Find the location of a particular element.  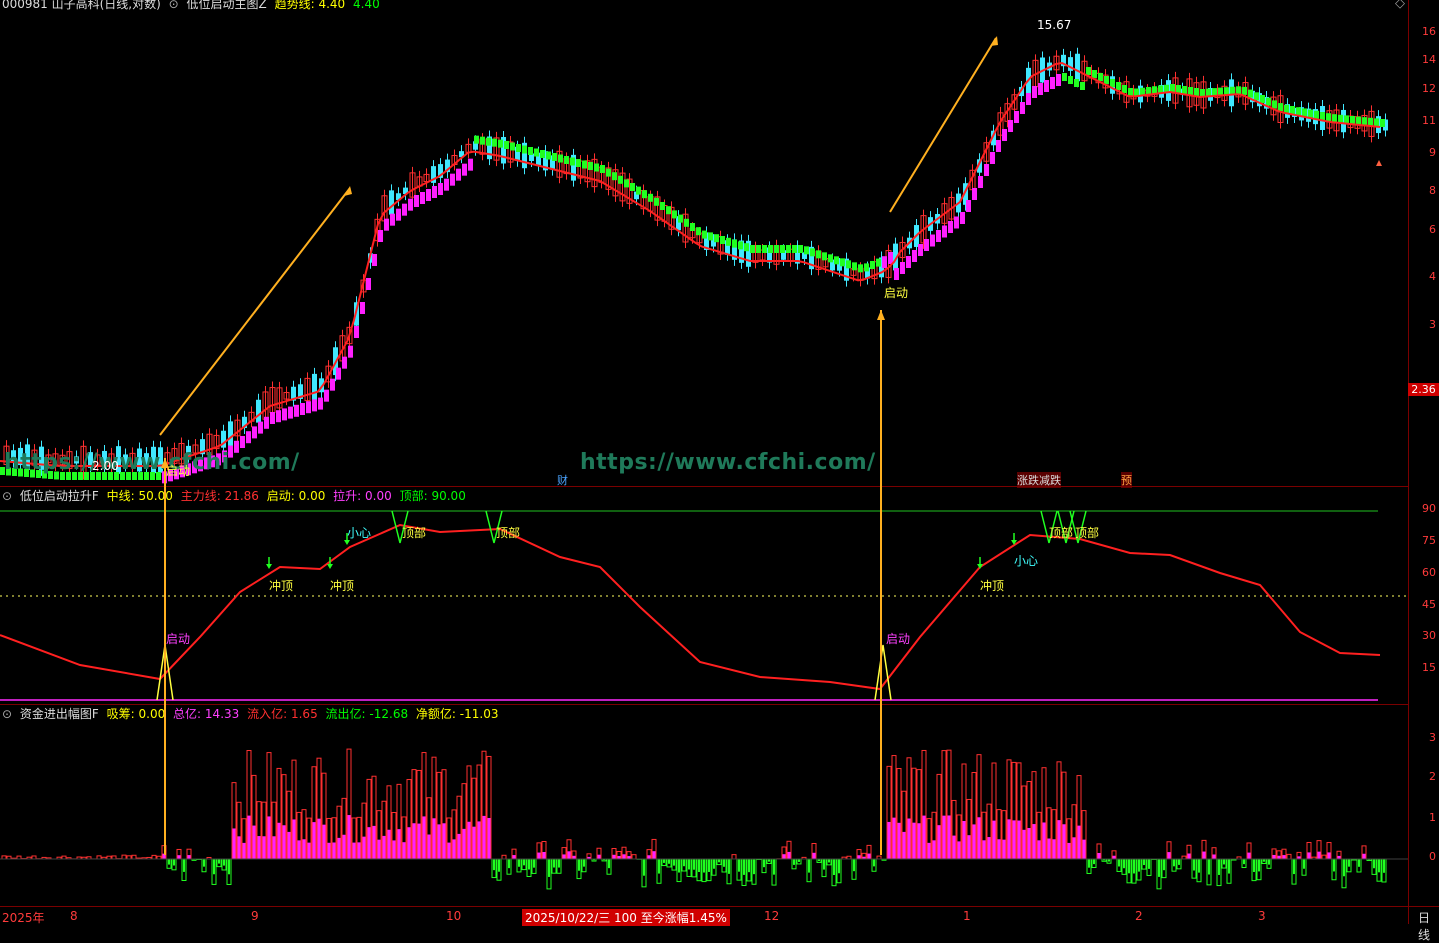

launch-label-2: 启动 is located at coordinates (896, 292).